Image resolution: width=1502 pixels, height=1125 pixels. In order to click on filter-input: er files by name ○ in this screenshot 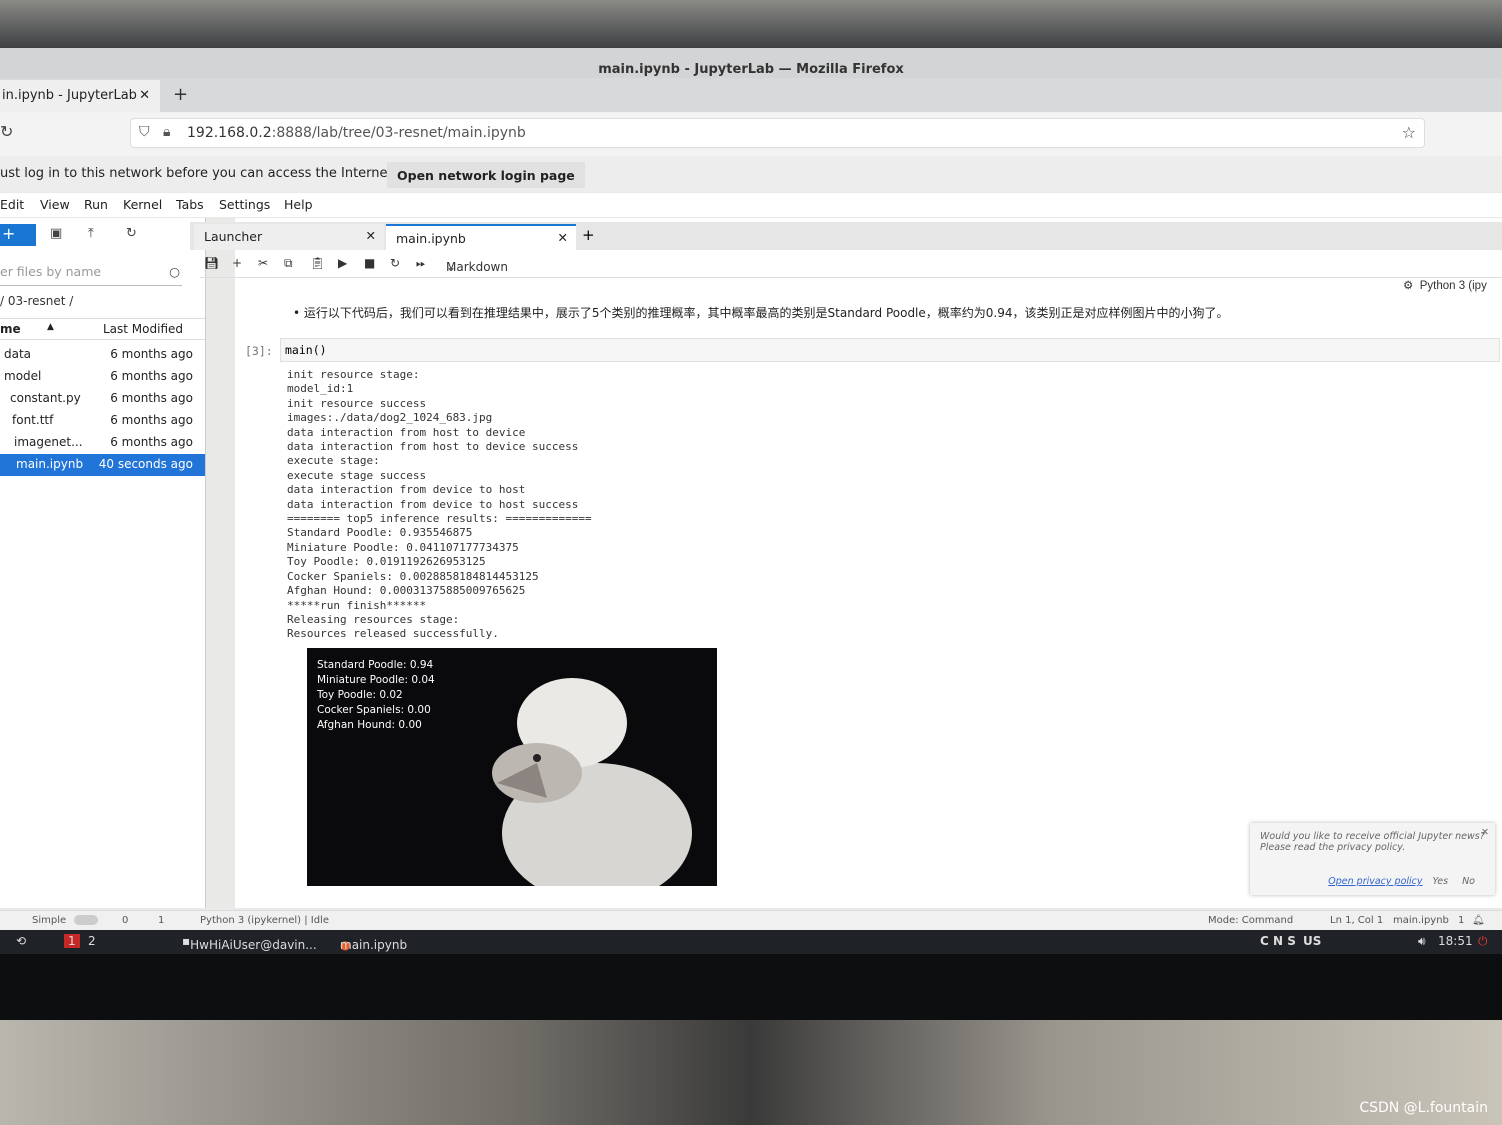, I will do `click(91, 273)`.